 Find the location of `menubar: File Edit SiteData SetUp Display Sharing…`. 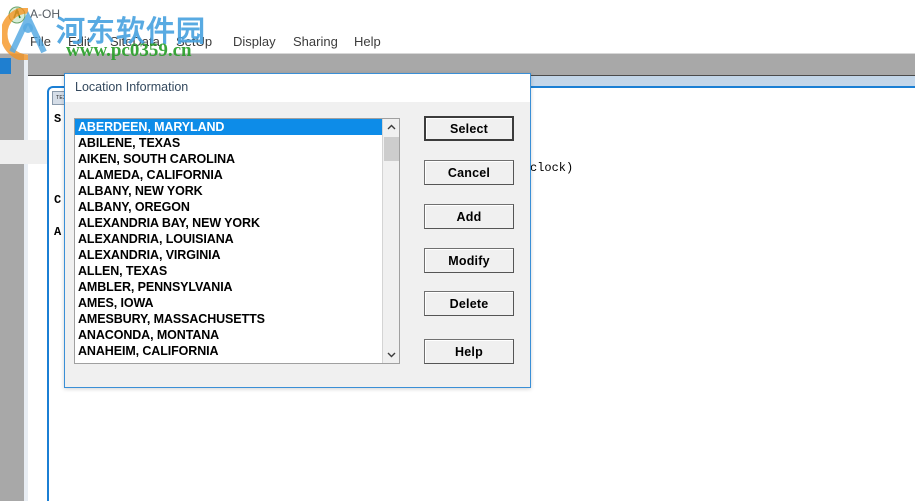

menubar: File Edit SiteData SetUp Display Sharing… is located at coordinates (457, 41).